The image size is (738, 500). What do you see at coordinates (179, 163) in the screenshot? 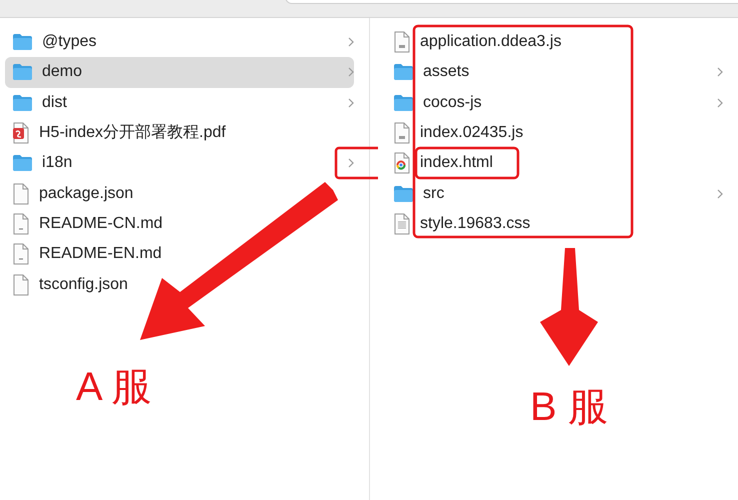
I see `file-row: i18n` at bounding box center [179, 163].